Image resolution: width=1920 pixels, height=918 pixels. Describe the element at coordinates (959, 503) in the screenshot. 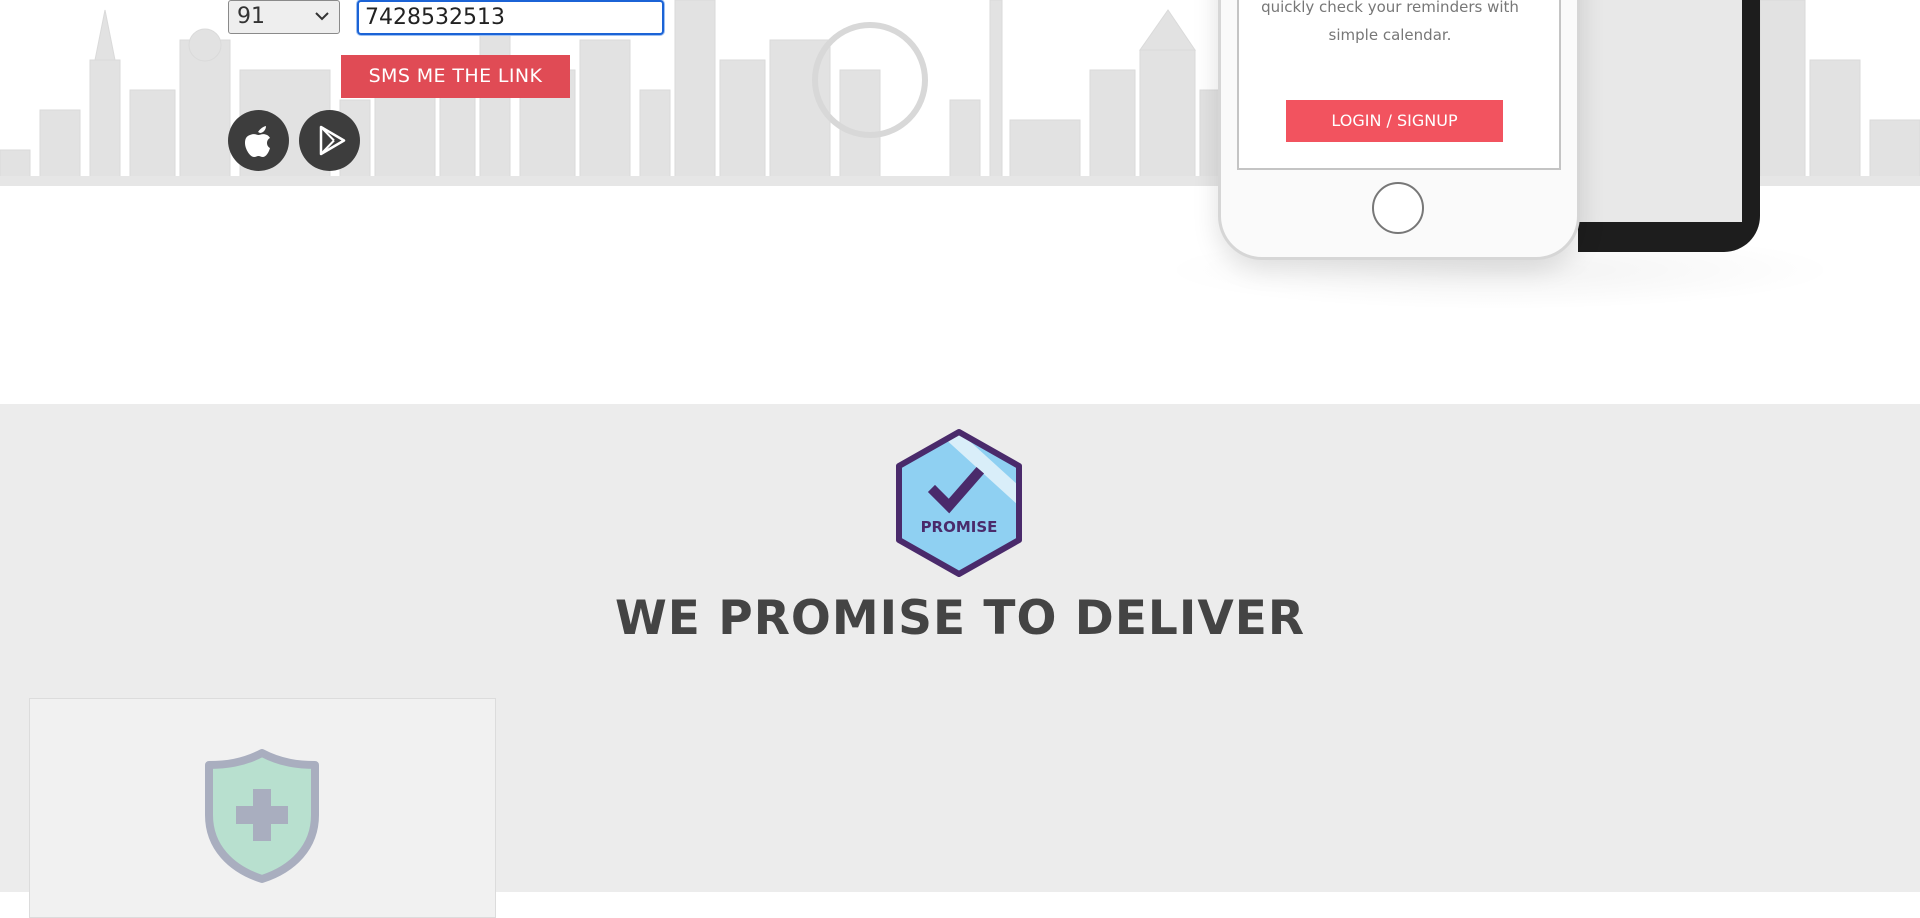

I see `promise-badge-icon: PROMISE` at that location.